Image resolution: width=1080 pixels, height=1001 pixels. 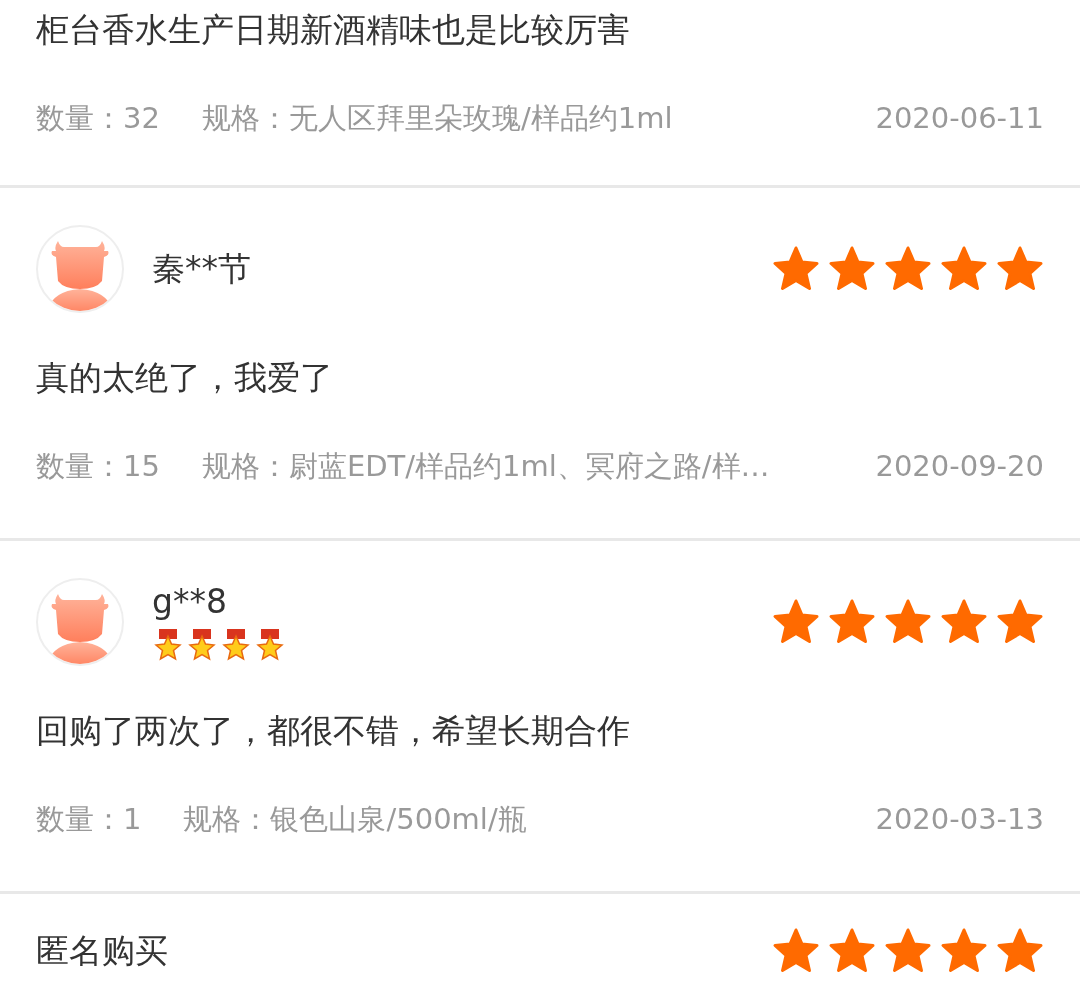 I want to click on quantity-text: 数量：1, so click(x=89, y=819).